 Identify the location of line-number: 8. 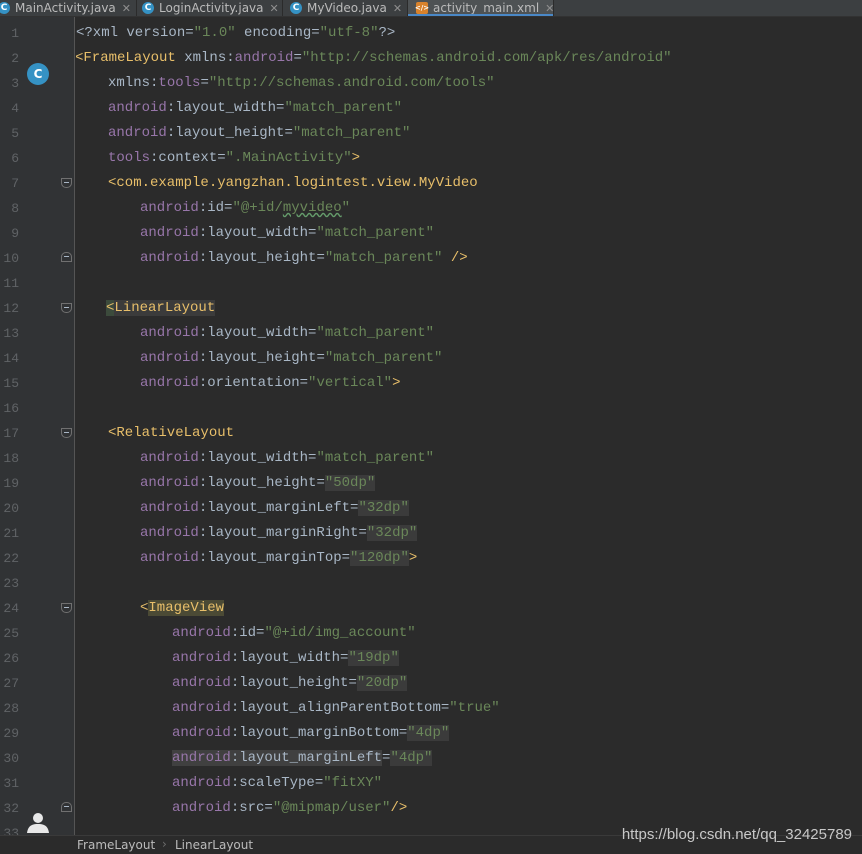
(15, 208).